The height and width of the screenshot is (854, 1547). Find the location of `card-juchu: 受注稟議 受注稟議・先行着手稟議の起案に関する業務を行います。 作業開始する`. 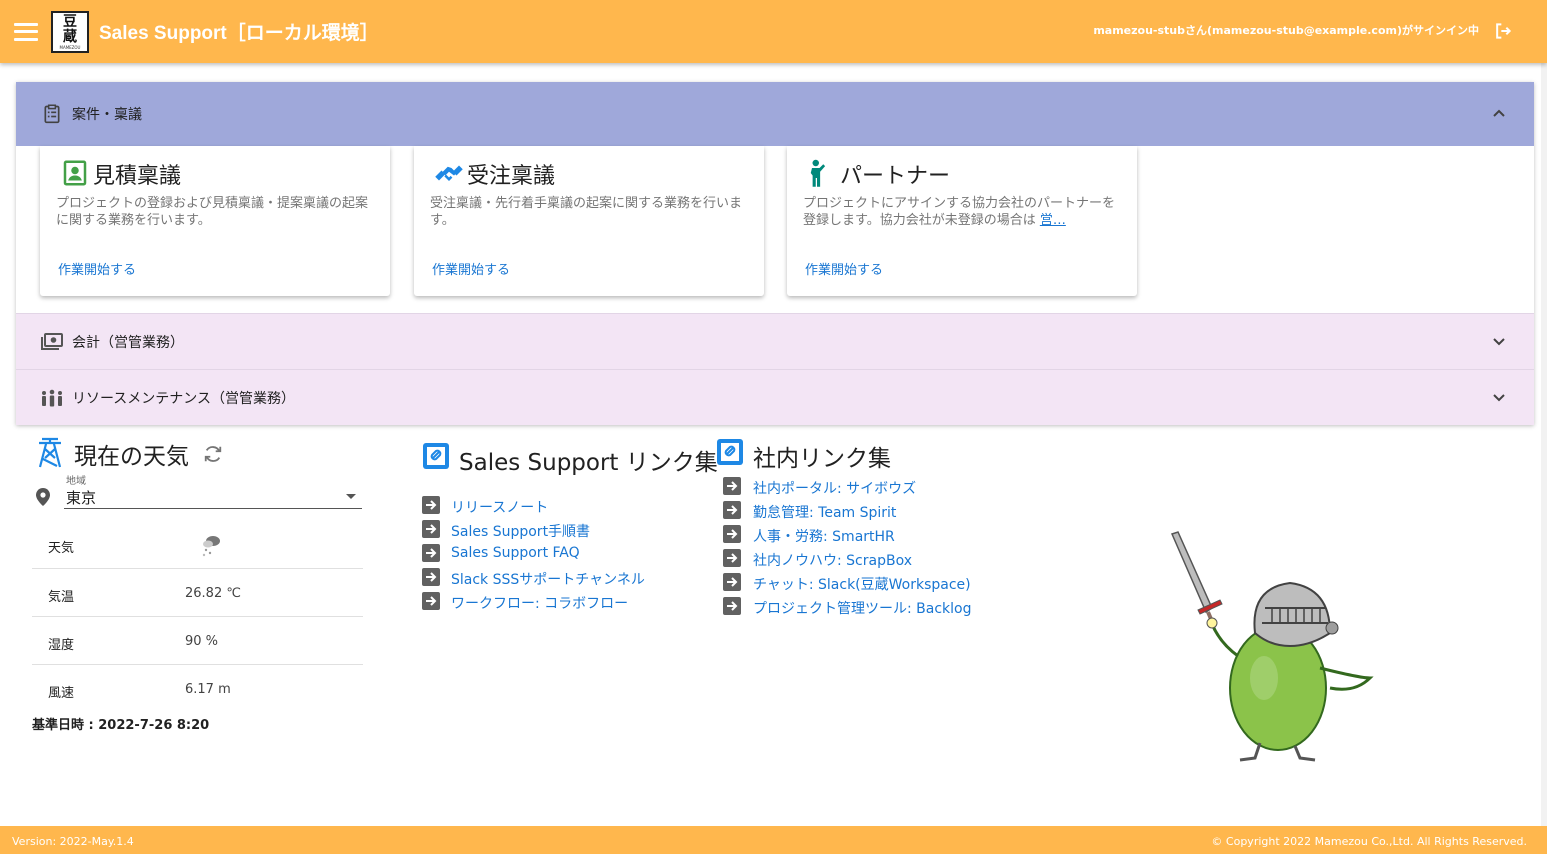

card-juchu: 受注稟議 受注稟議・先行着手稟議の起案に関する業務を行います。 作業開始する is located at coordinates (589, 221).